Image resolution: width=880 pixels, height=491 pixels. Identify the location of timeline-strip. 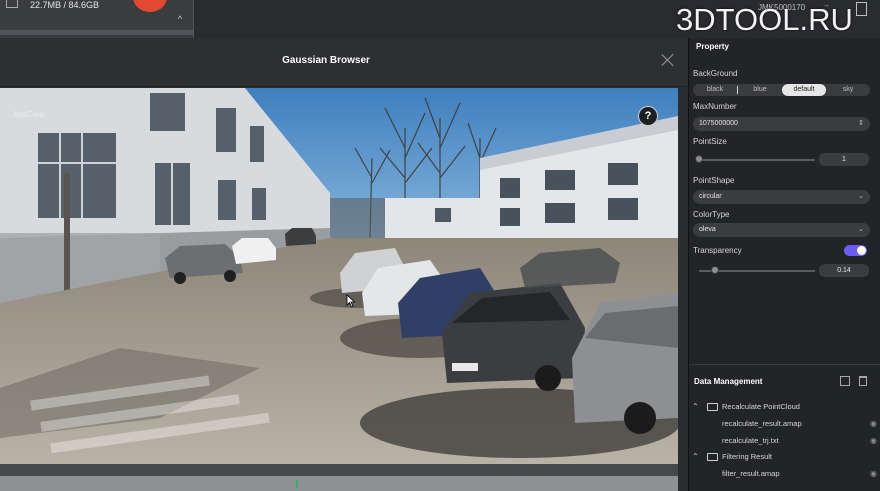
(339, 477).